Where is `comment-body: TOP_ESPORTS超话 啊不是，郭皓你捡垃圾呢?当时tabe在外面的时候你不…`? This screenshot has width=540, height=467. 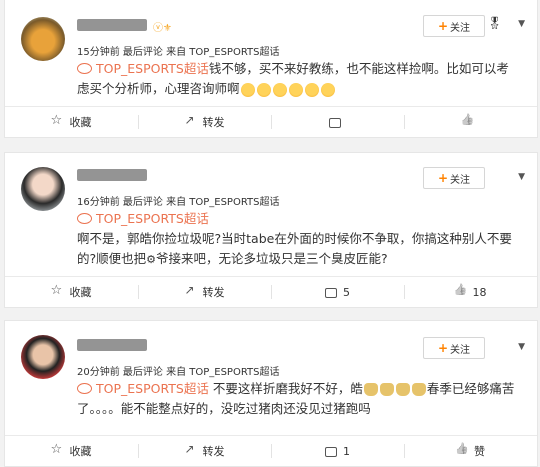
comment-body: TOP_ESPORTS超话 啊不是，郭皓你捡垃圾呢?当时tabe在外面的时候你不… is located at coordinates (301, 239).